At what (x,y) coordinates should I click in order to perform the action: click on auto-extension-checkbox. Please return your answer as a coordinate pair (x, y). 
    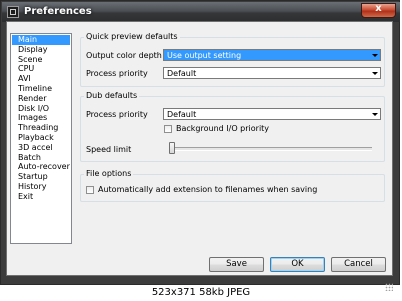
    Looking at the image, I should click on (90, 190).